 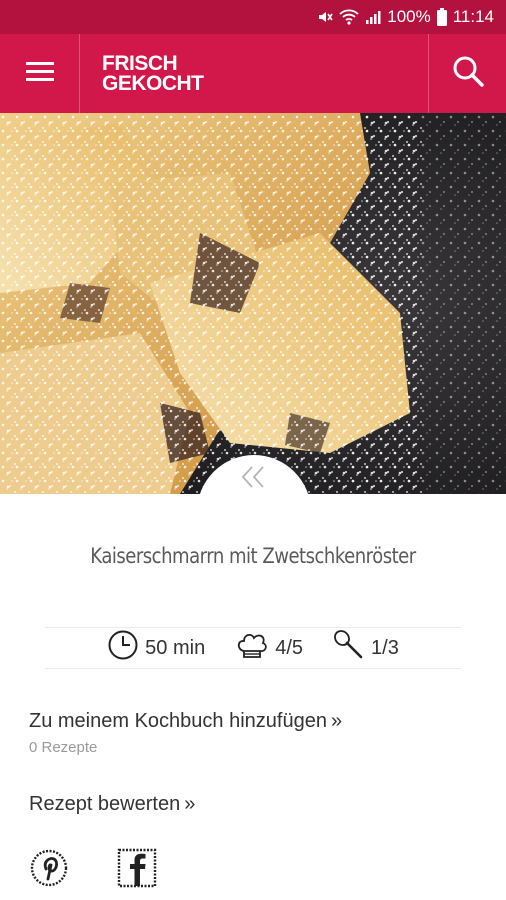 What do you see at coordinates (349, 648) in the screenshot?
I see `spoon-icon` at bounding box center [349, 648].